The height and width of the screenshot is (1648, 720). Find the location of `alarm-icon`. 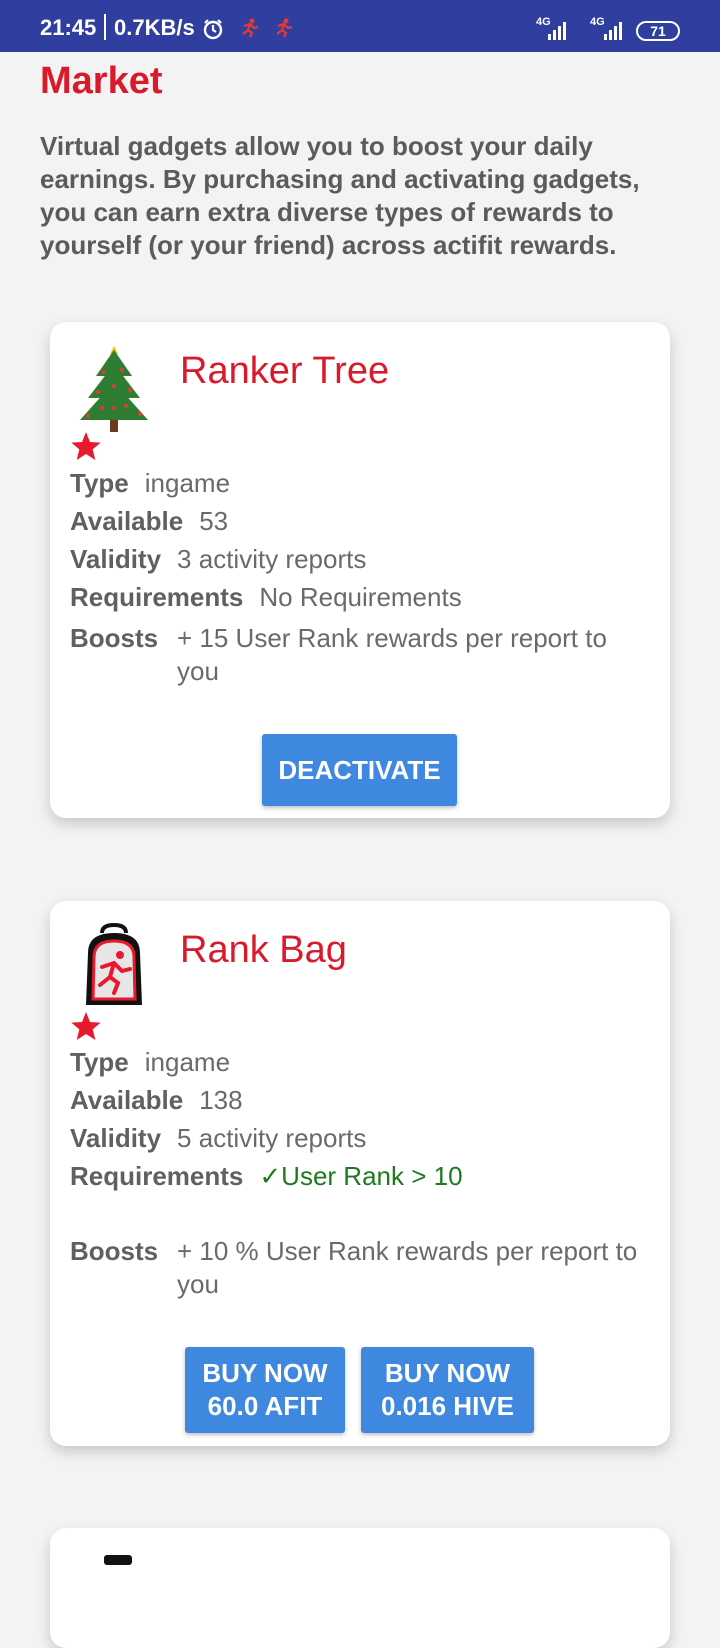

alarm-icon is located at coordinates (213, 31).